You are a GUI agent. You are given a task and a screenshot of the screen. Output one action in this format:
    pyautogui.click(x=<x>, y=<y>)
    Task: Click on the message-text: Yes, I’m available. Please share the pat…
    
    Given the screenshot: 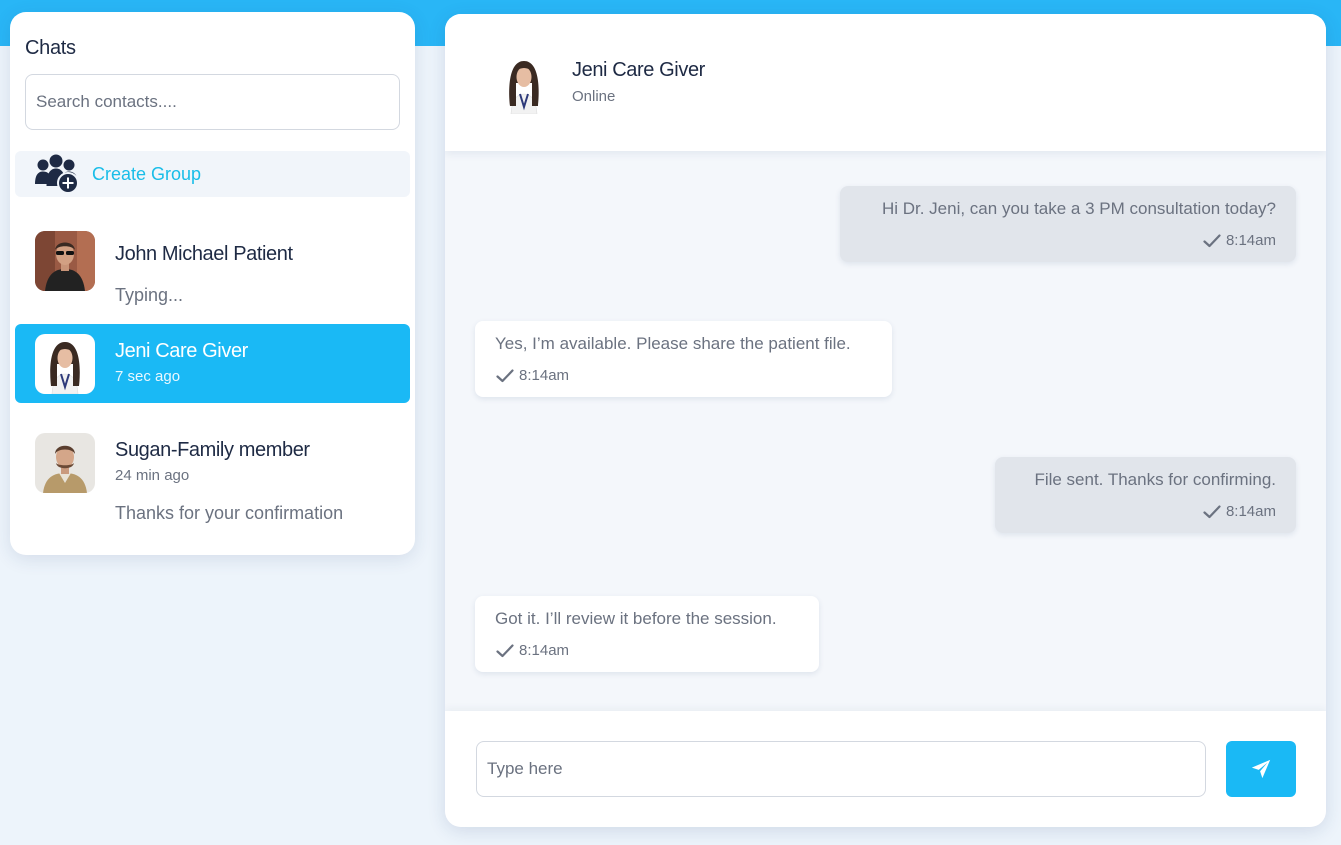 What is the action you would take?
    pyautogui.click(x=673, y=343)
    